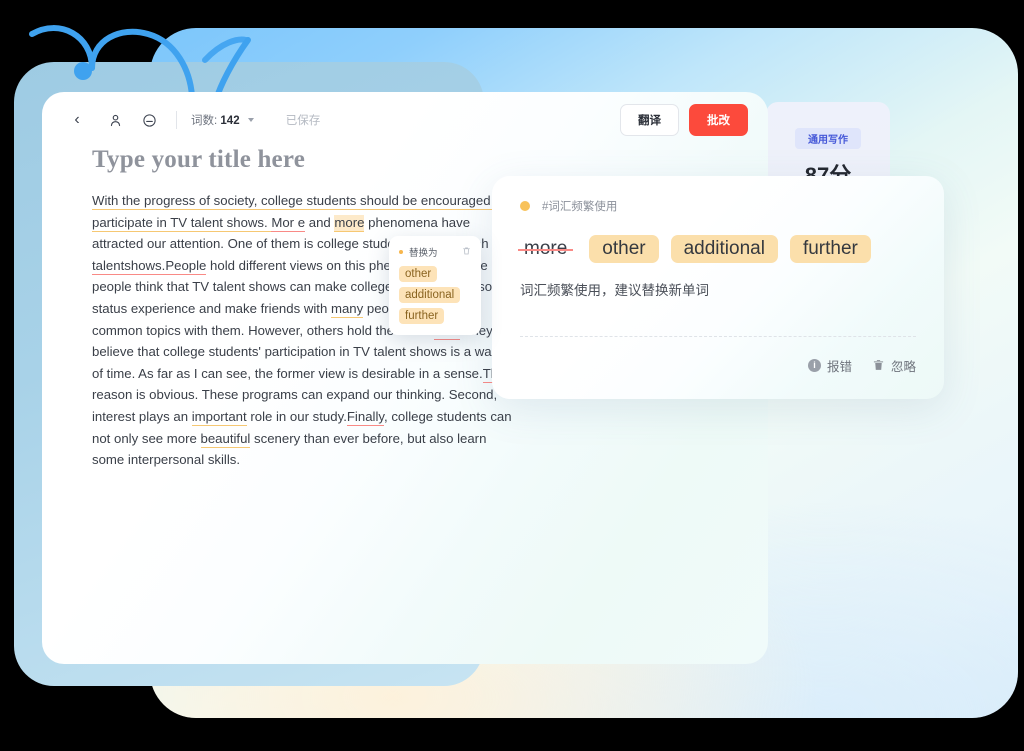 The image size is (1024, 751). Describe the element at coordinates (614, 290) in the screenshot. I see `detail-card-description: 词汇频繁使用，建议替换新单词` at that location.